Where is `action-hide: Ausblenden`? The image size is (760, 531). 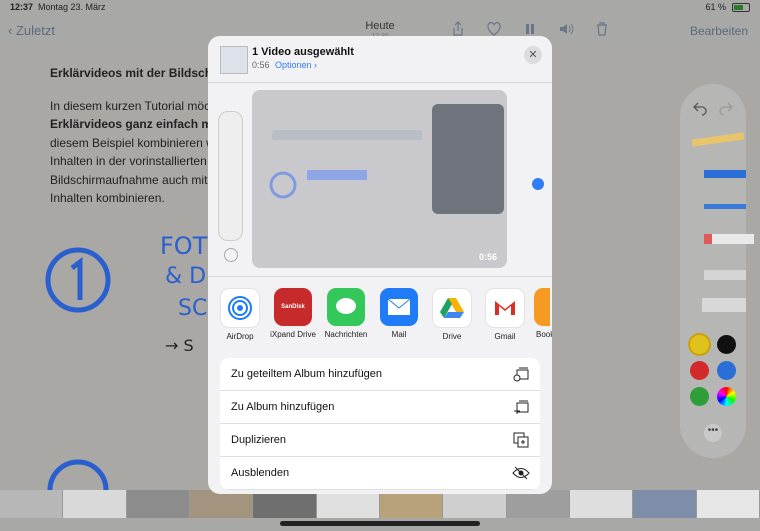 action-hide: Ausblenden is located at coordinates (380, 473).